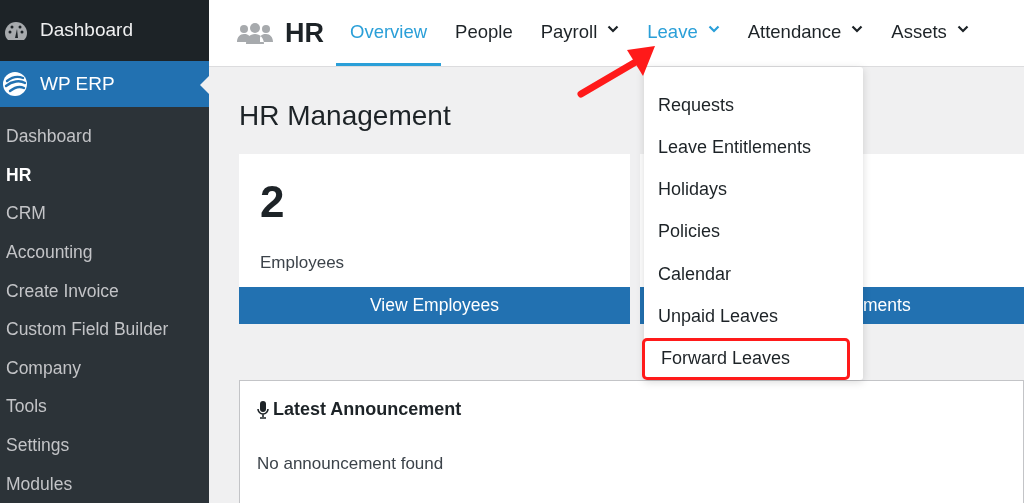  I want to click on dropdown-item: Requests, so click(753, 105).